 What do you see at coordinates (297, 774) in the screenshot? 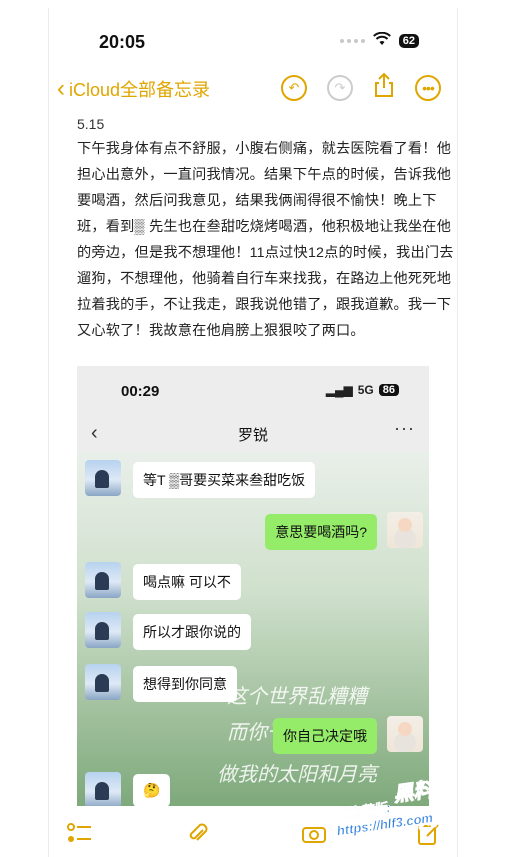
I see `handwriting-line: 做我的太阳和月亮` at bounding box center [297, 774].